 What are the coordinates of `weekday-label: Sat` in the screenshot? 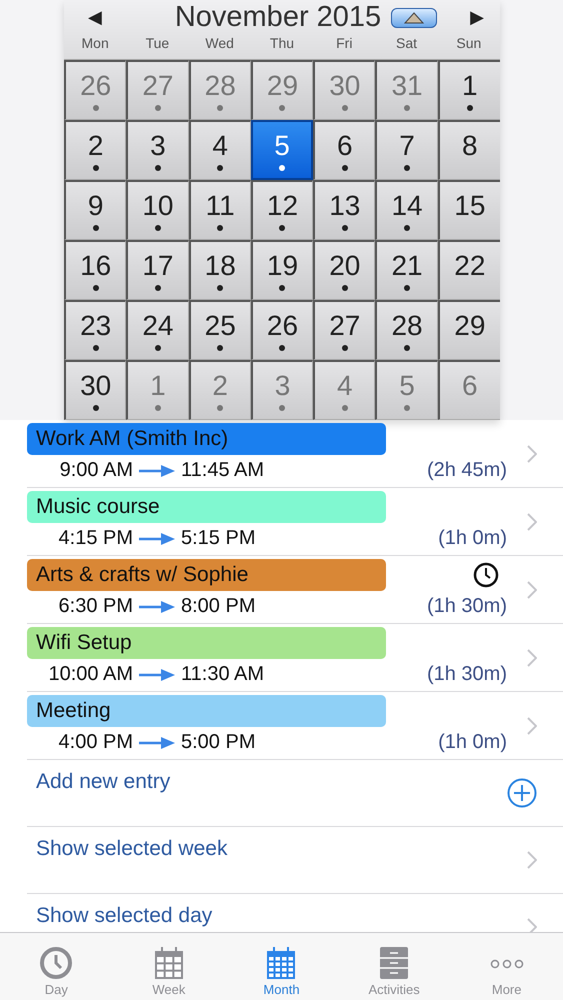 It's located at (406, 44).